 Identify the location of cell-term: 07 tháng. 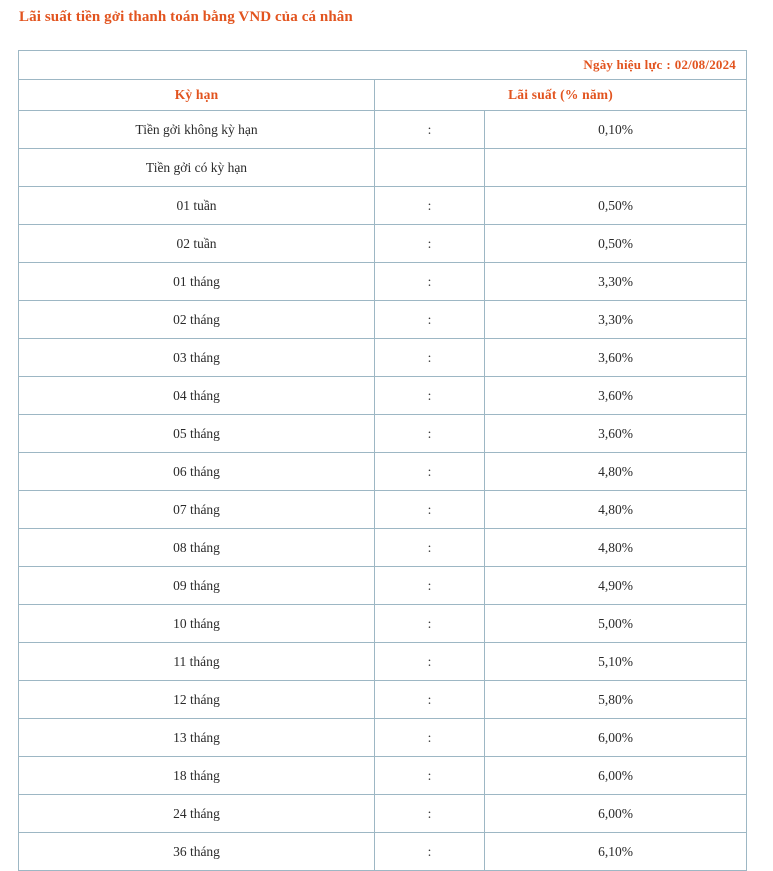
(196, 509).